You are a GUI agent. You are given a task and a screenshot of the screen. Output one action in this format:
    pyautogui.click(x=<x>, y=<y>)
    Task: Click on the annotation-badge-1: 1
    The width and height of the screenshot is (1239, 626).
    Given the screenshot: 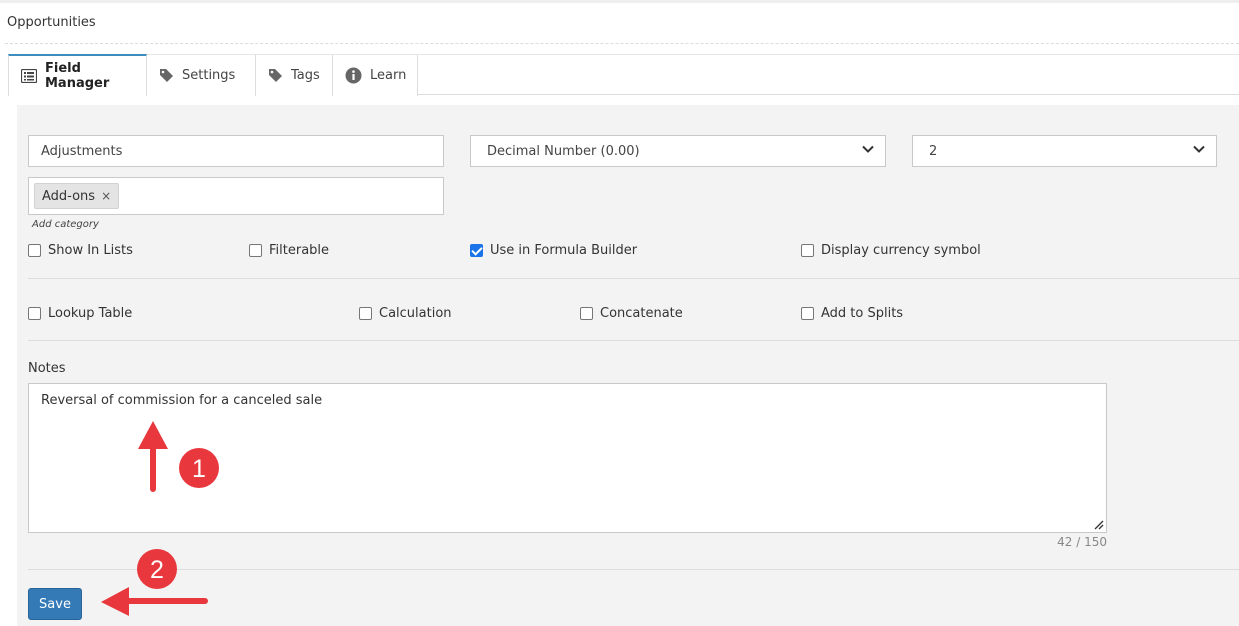 What is the action you would take?
    pyautogui.click(x=199, y=468)
    